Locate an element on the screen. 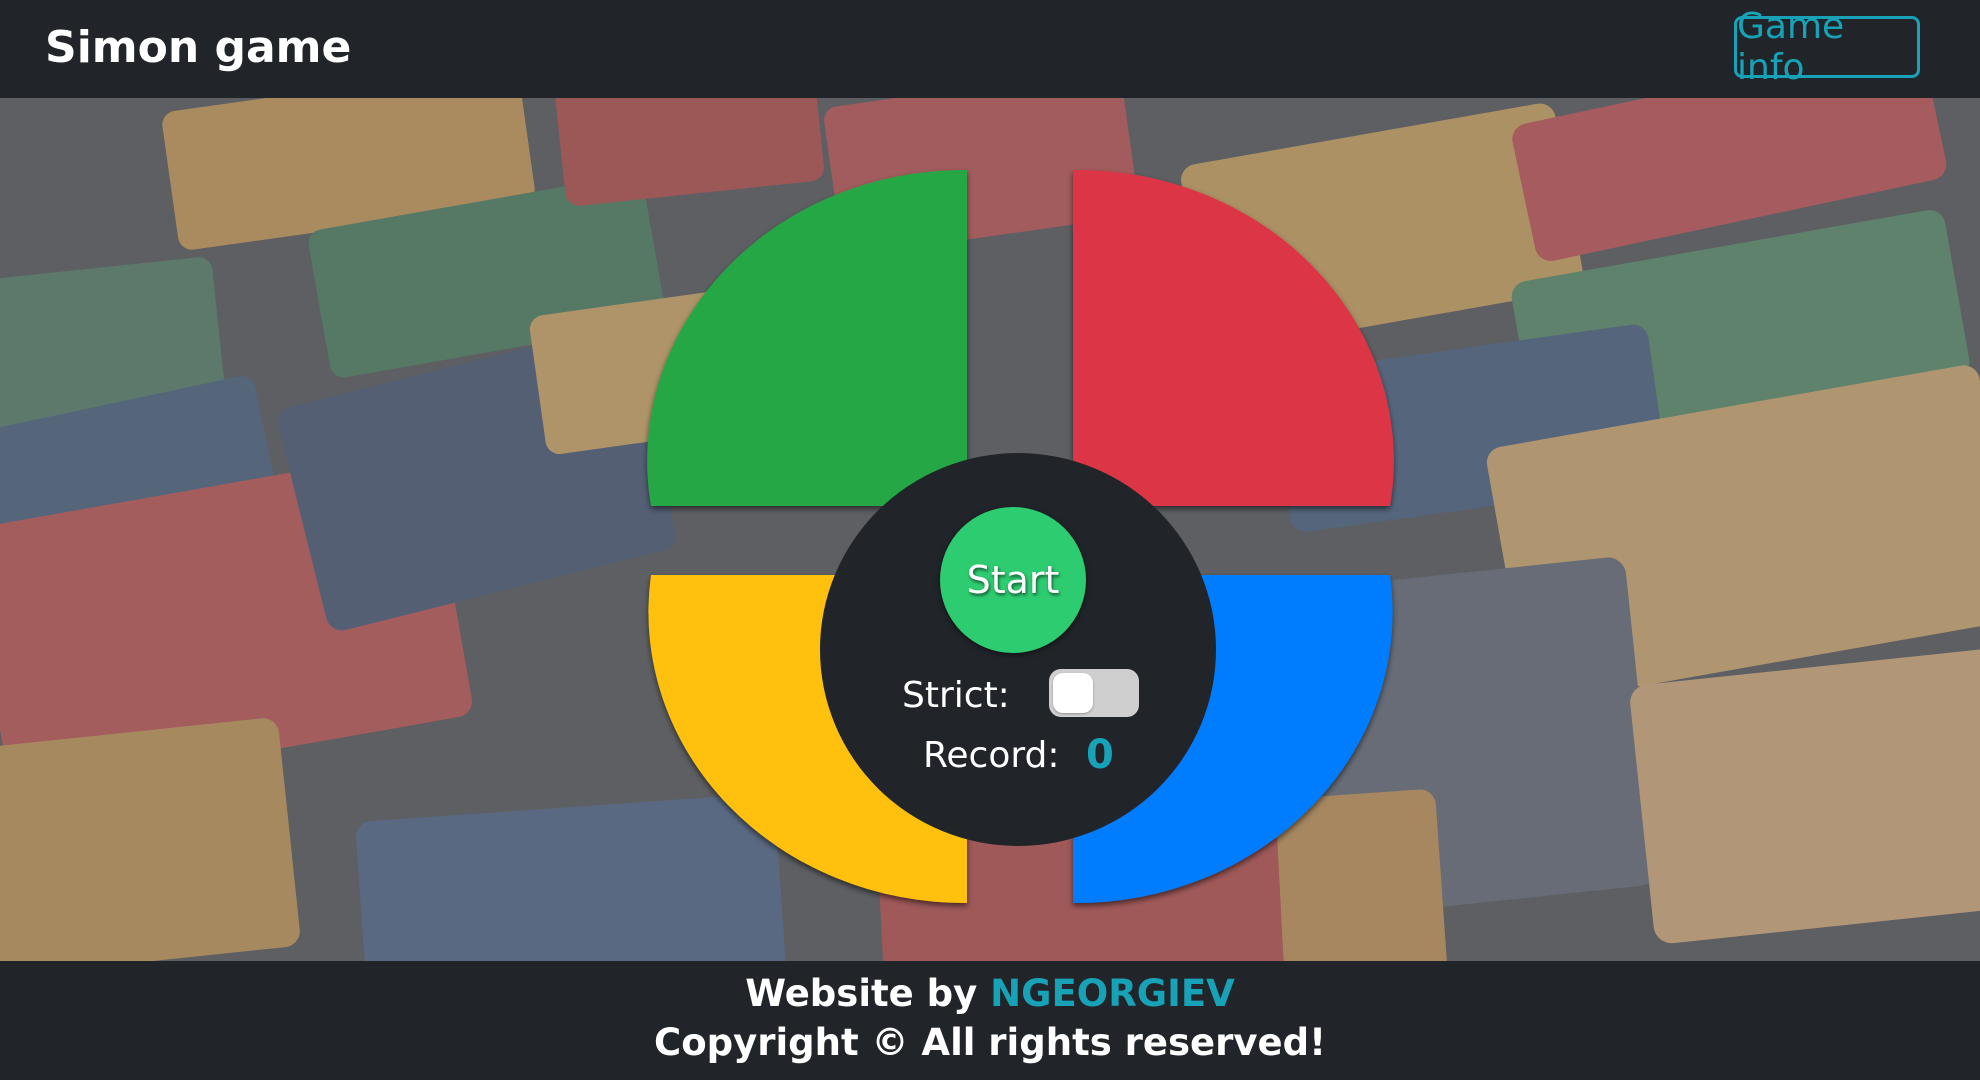 Image resolution: width=1980 pixels, height=1080 pixels. navbar: Simon game Game info is located at coordinates (990, 49).